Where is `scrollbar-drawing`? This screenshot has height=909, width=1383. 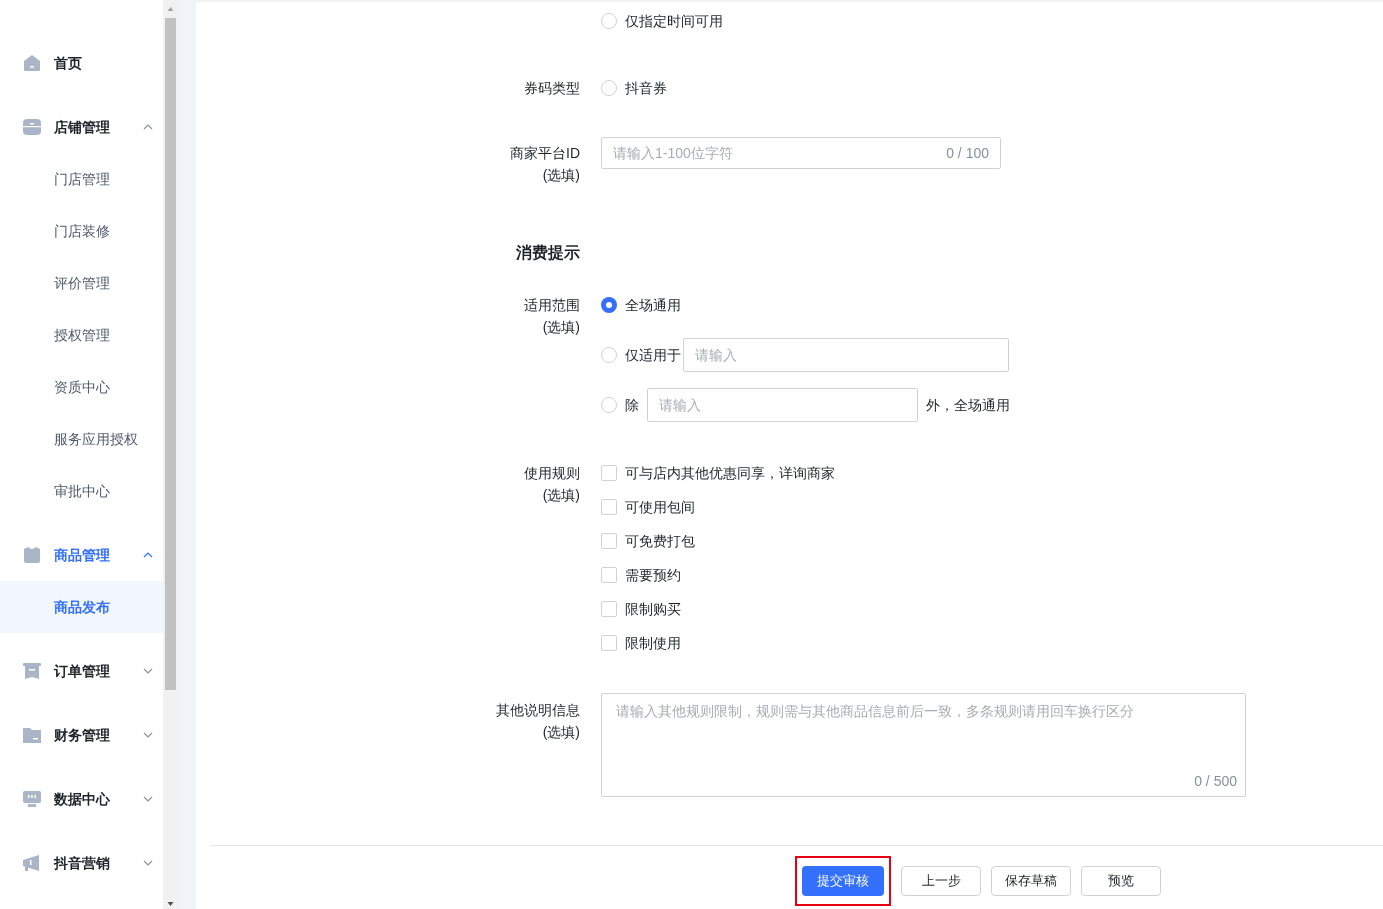 scrollbar-drawing is located at coordinates (170, 454).